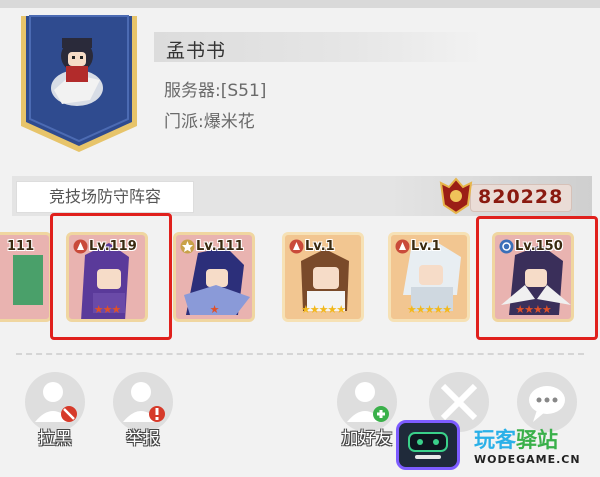  What do you see at coordinates (209, 122) in the screenshot?
I see `faction-label: 门派:爆米花` at bounding box center [209, 122].